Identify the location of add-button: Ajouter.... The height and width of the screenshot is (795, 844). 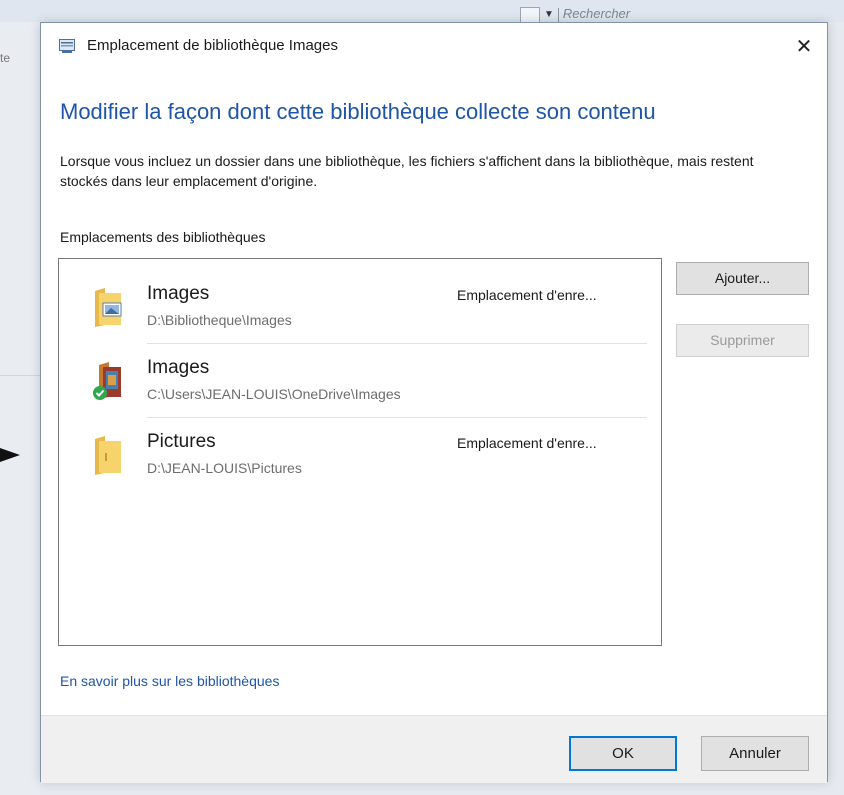
(742, 278).